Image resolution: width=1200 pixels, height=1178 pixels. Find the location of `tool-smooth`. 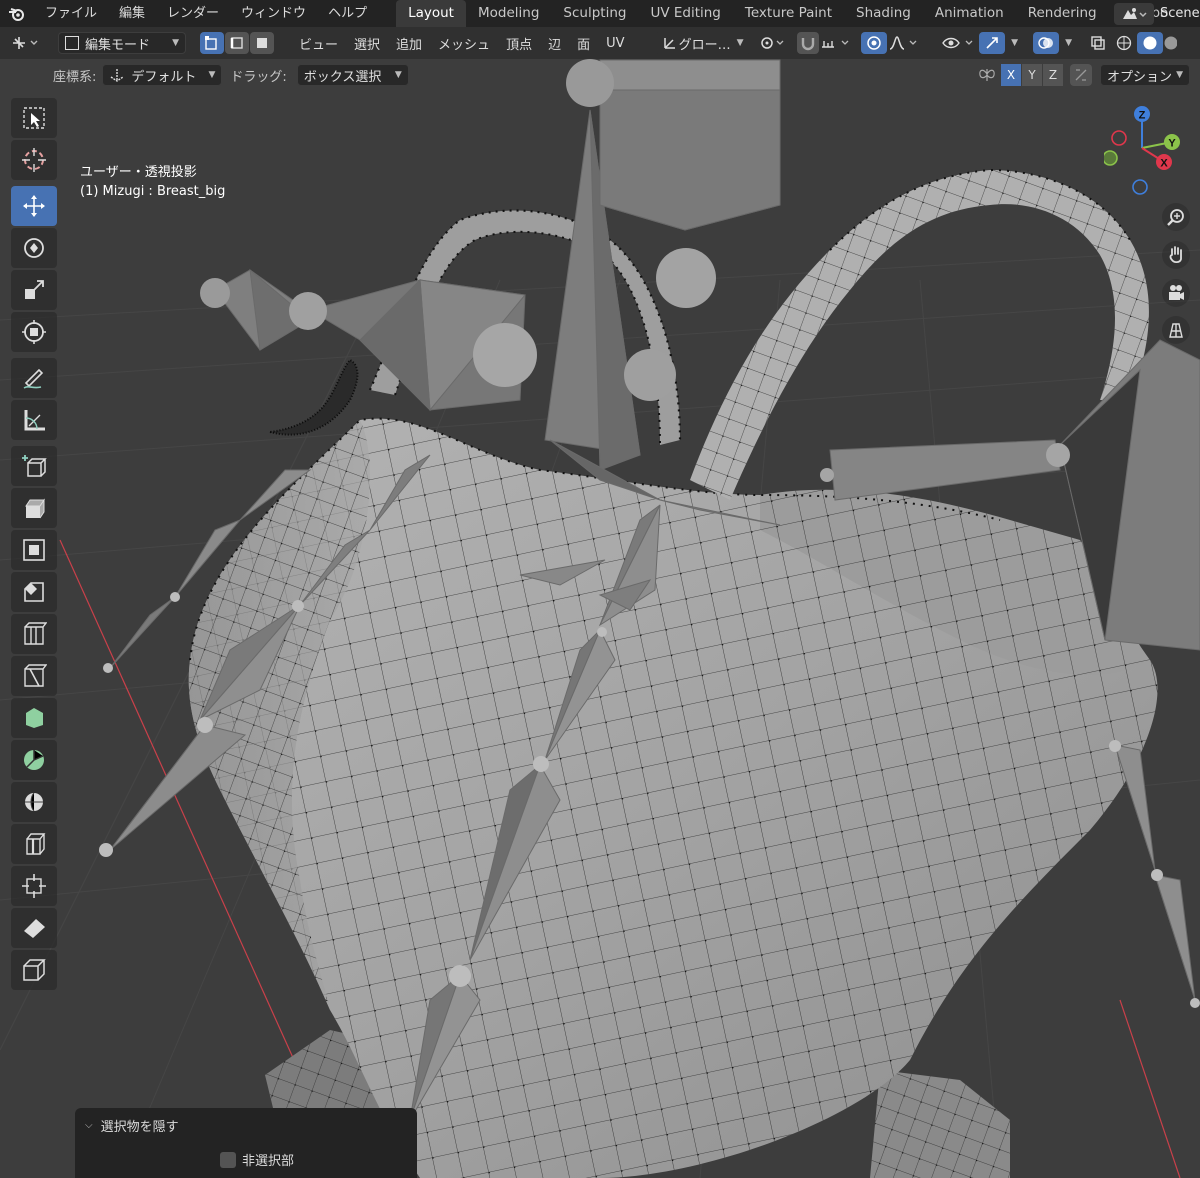

tool-smooth is located at coordinates (34, 802).